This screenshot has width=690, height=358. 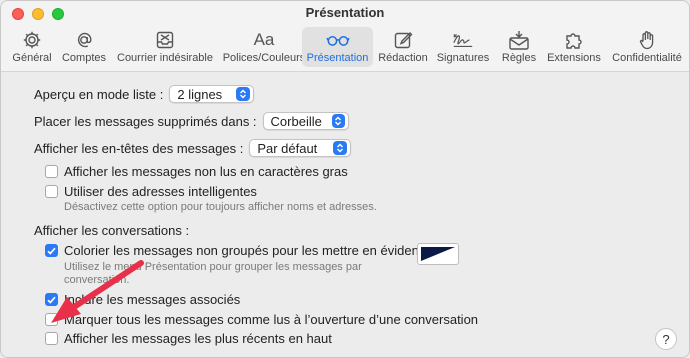 I want to click on highlight-color-swatch, so click(x=438, y=254).